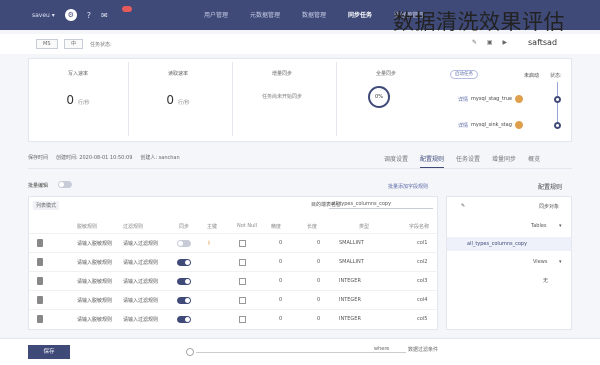 The height and width of the screenshot is (365, 600). What do you see at coordinates (497, 244) in the screenshot?
I see `tree-node-selected-table: all_types_columns_copy` at bounding box center [497, 244].